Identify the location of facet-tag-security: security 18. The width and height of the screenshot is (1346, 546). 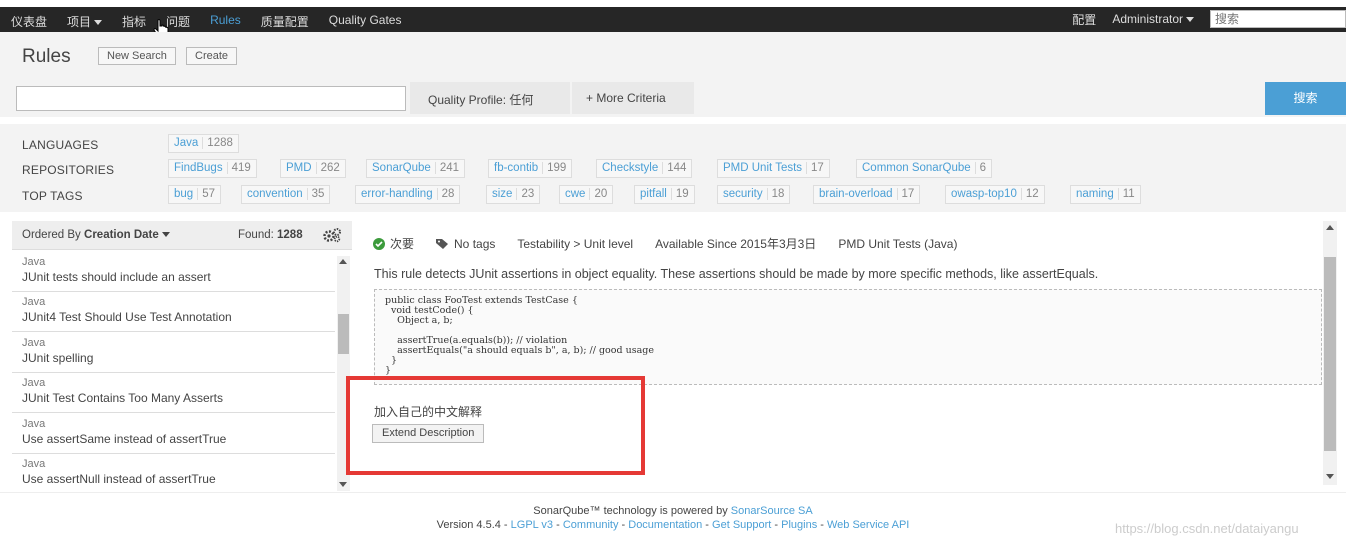
(754, 194).